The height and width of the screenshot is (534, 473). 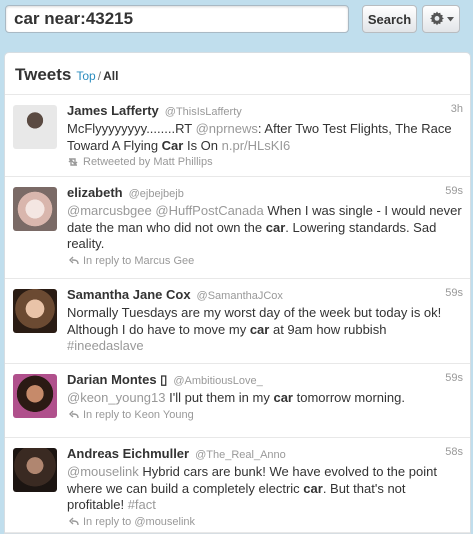 What do you see at coordinates (203, 112) in the screenshot?
I see `author-handle: @ThisIsLafferty` at bounding box center [203, 112].